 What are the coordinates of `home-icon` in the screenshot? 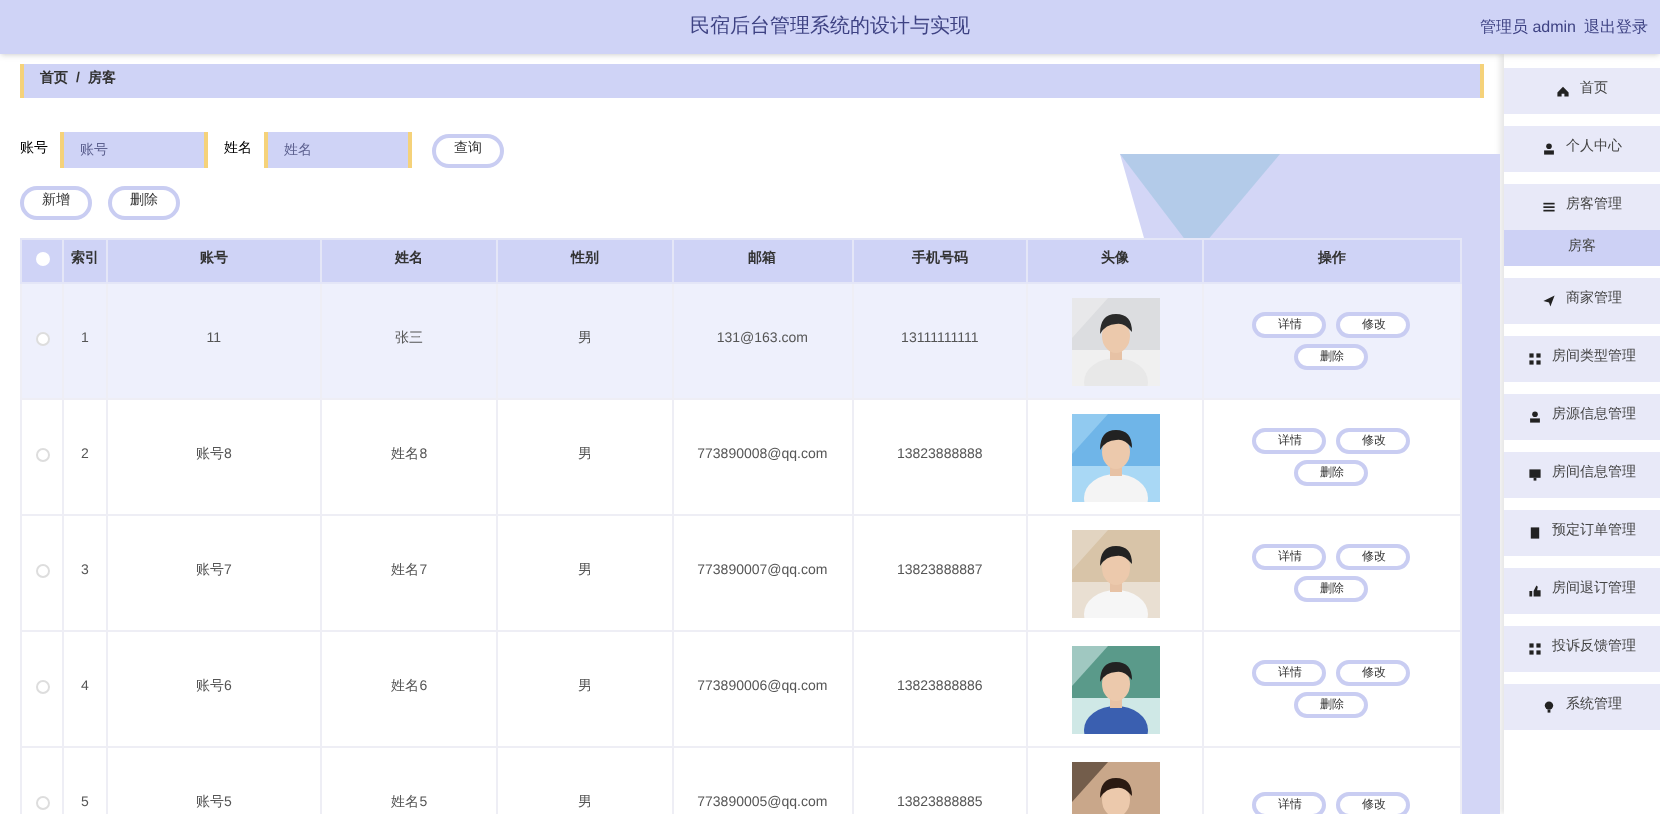 It's located at (1563, 91).